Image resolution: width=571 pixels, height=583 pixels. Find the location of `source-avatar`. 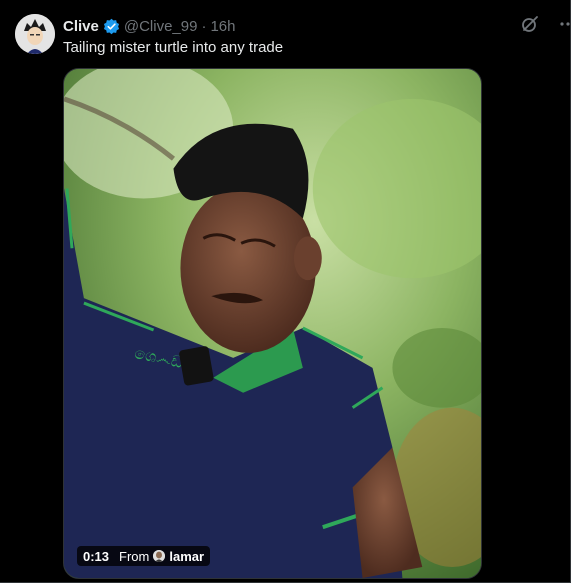

source-avatar is located at coordinates (159, 556).